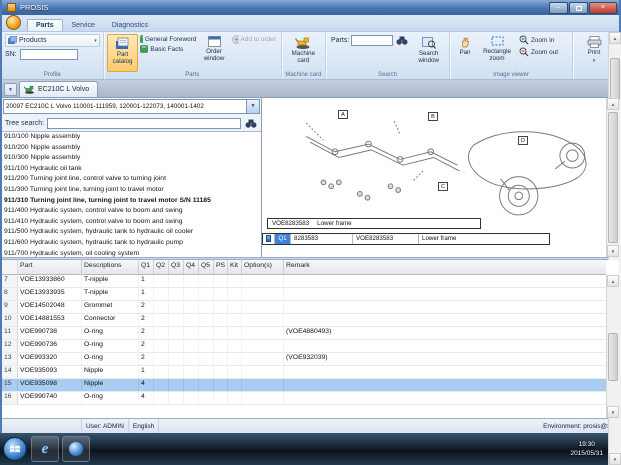  I want to click on column-header: Kit, so click(235, 267).